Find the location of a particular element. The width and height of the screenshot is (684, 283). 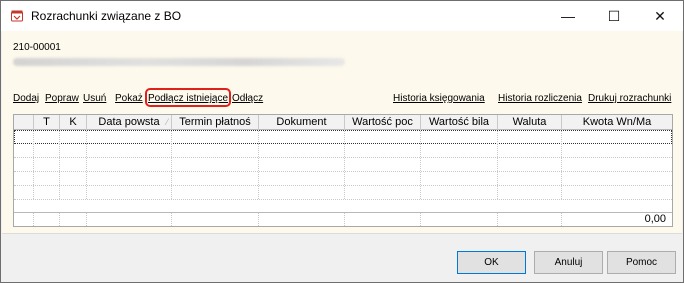

minimize-icon: — is located at coordinates (568, 16).